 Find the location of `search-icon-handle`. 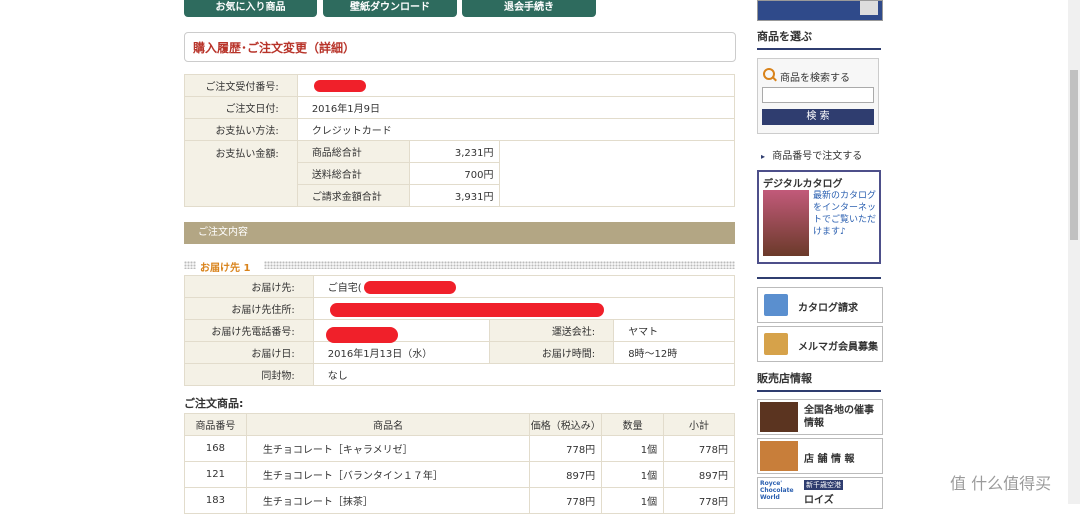

search-icon-handle is located at coordinates (774, 79).